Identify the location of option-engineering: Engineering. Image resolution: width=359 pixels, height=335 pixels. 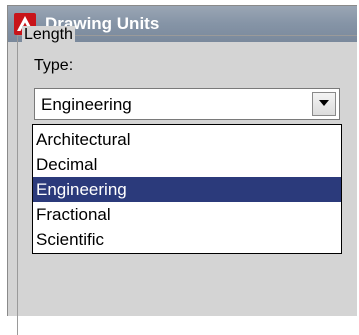
(187, 189).